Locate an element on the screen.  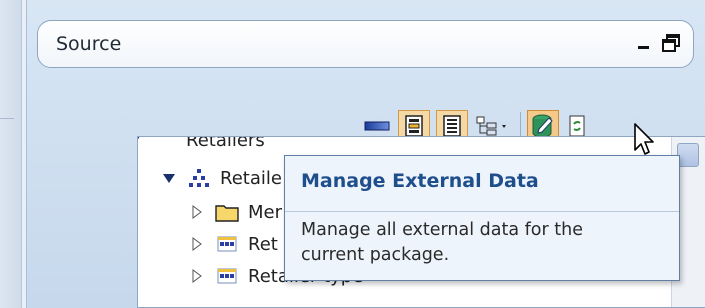
panel-title: Source is located at coordinates (89, 44).